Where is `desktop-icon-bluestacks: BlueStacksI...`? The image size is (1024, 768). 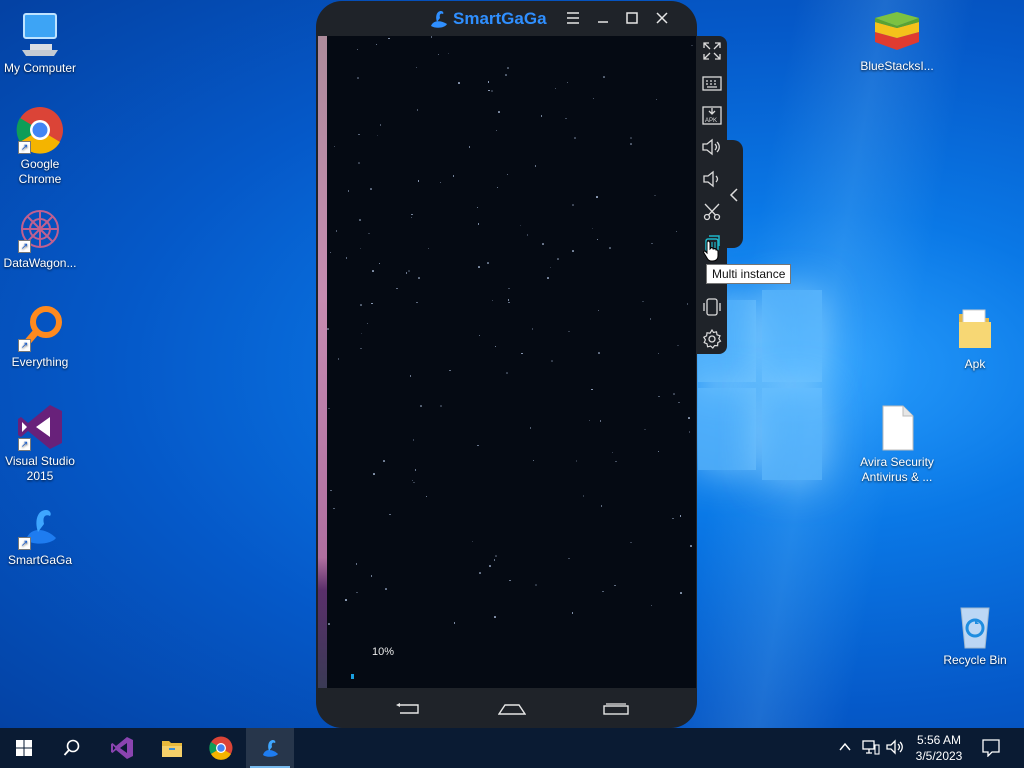 desktop-icon-bluestacks: BlueStacksI... is located at coordinates (897, 41).